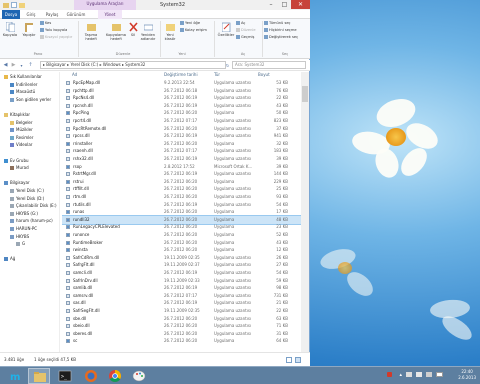 Image resolution: width=480 pixels, height=384 pixels. What do you see at coordinates (27, 213) in the screenshot?
I see `nav-item-label: HKYBS (G:)` at bounding box center [27, 213].